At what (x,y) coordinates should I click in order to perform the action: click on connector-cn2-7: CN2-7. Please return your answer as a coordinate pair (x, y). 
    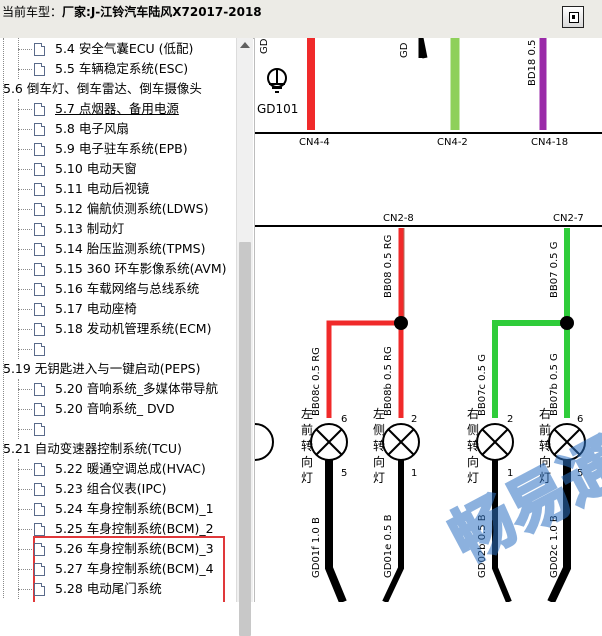
    Looking at the image, I should click on (568, 218).